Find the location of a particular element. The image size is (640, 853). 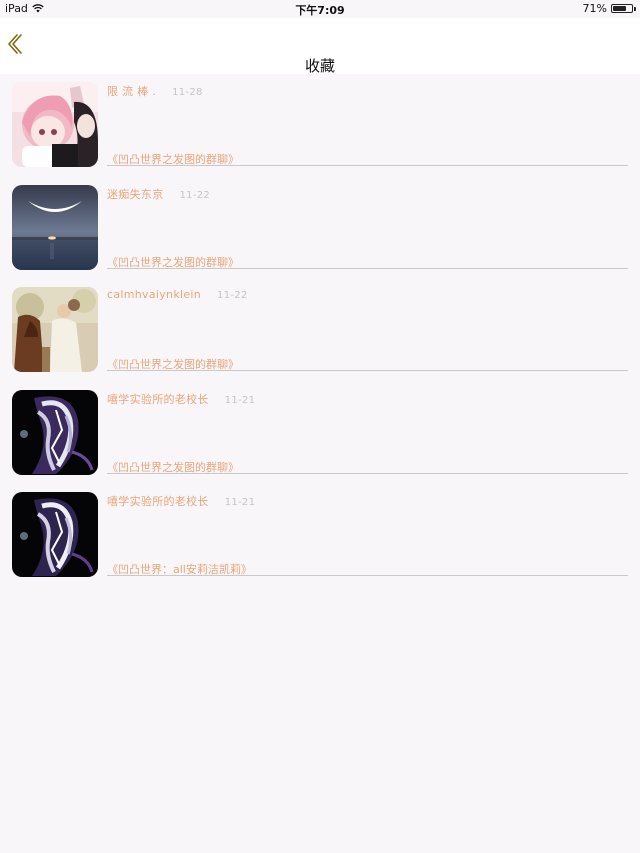

battery-icon is located at coordinates (622, 8).